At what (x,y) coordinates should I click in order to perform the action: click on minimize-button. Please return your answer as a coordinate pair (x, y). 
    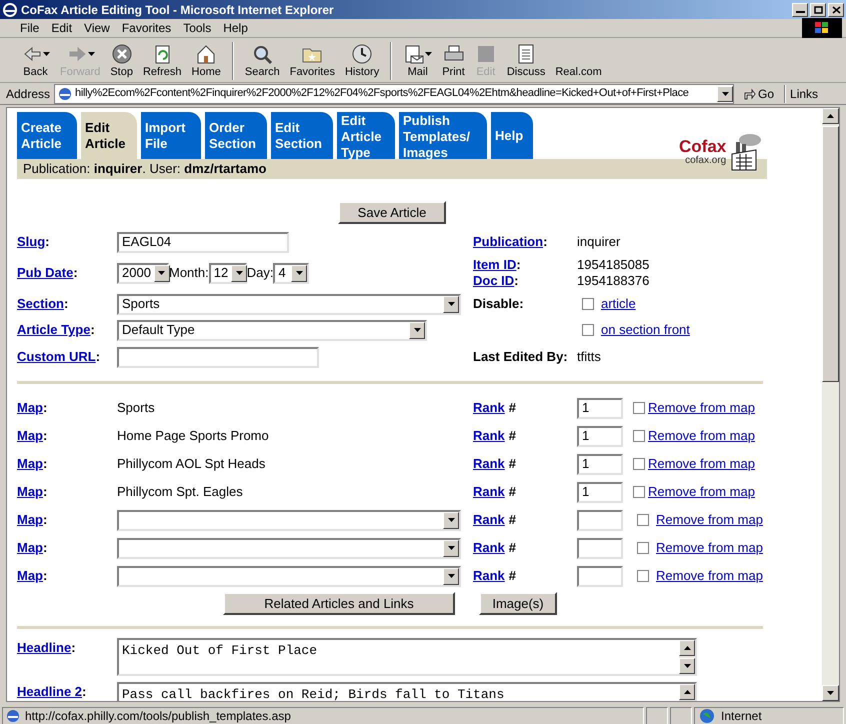
    Looking at the image, I should click on (800, 9).